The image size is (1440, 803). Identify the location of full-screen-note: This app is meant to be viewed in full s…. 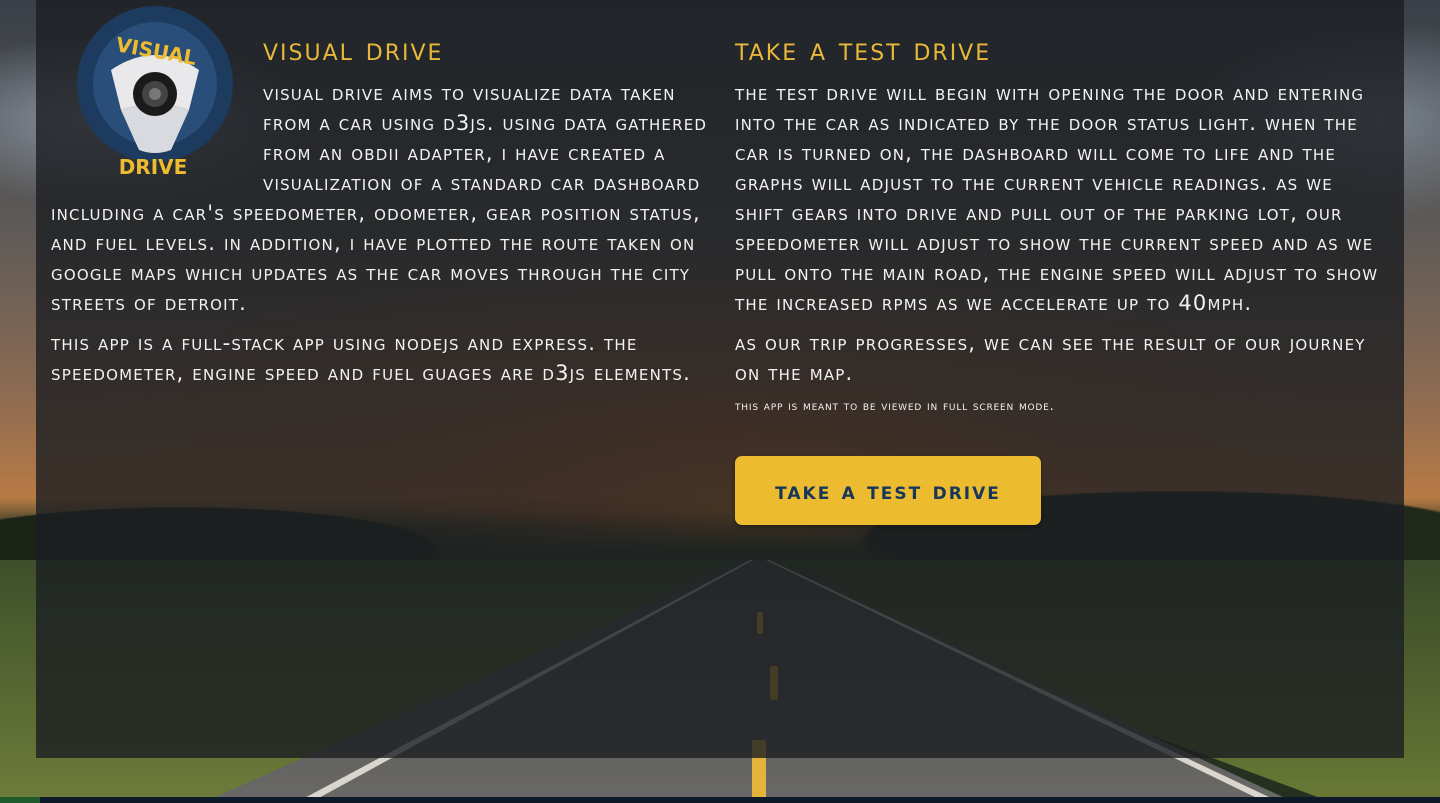
(895, 406).